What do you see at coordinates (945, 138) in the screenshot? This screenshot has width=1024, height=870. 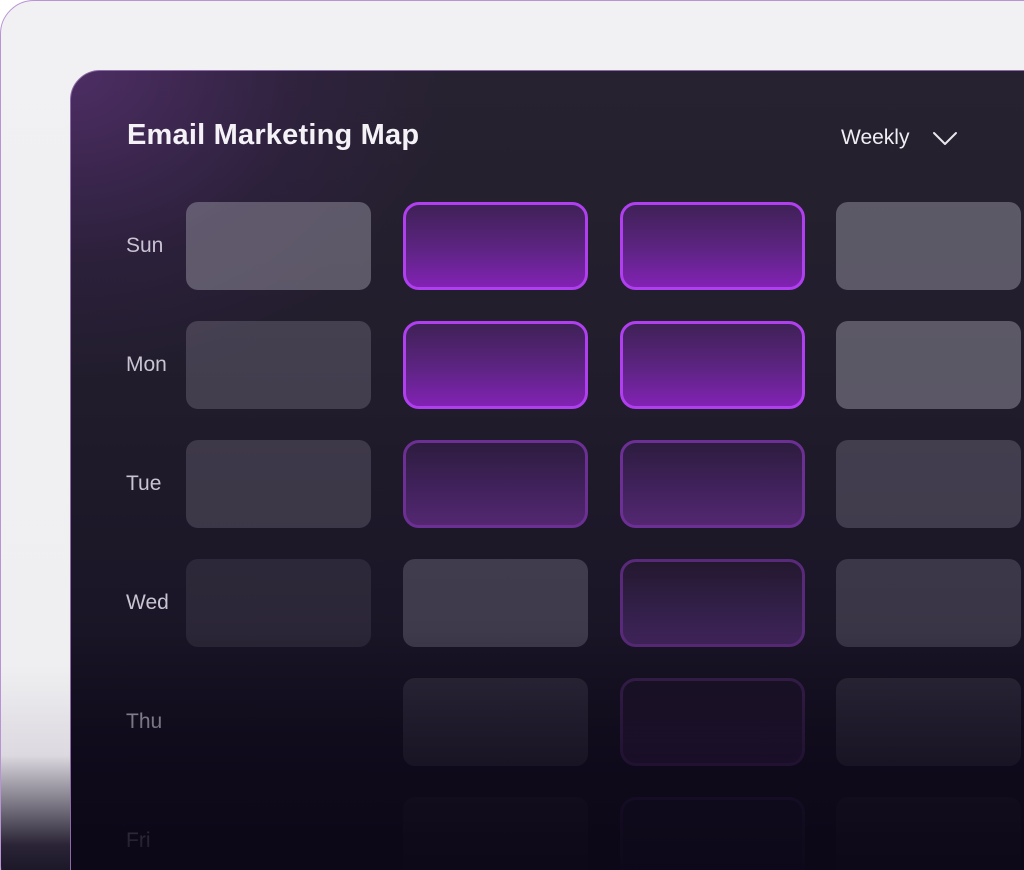 I see `chevron-down-icon` at bounding box center [945, 138].